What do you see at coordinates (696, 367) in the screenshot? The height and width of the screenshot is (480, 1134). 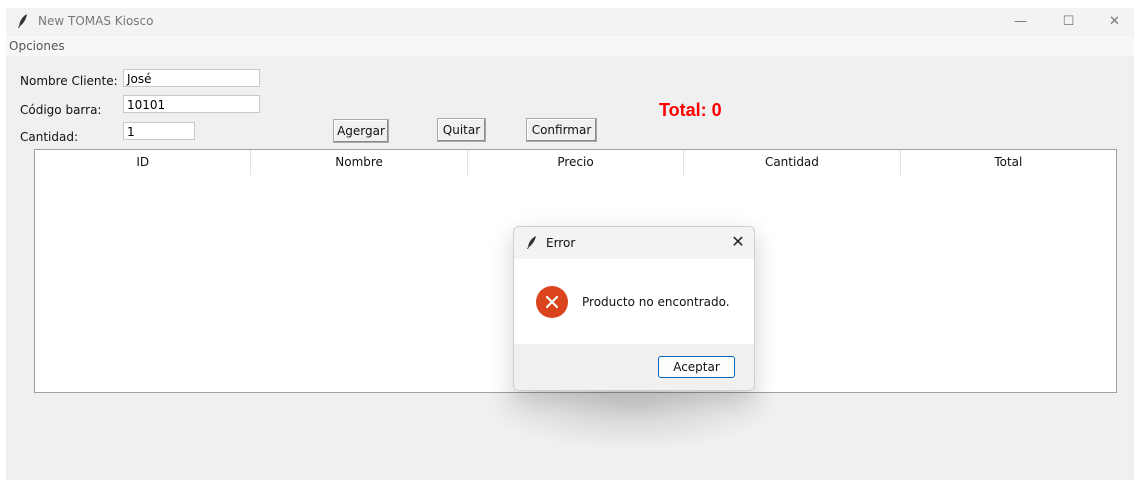 I see `aceptar-button: Aceptar` at bounding box center [696, 367].